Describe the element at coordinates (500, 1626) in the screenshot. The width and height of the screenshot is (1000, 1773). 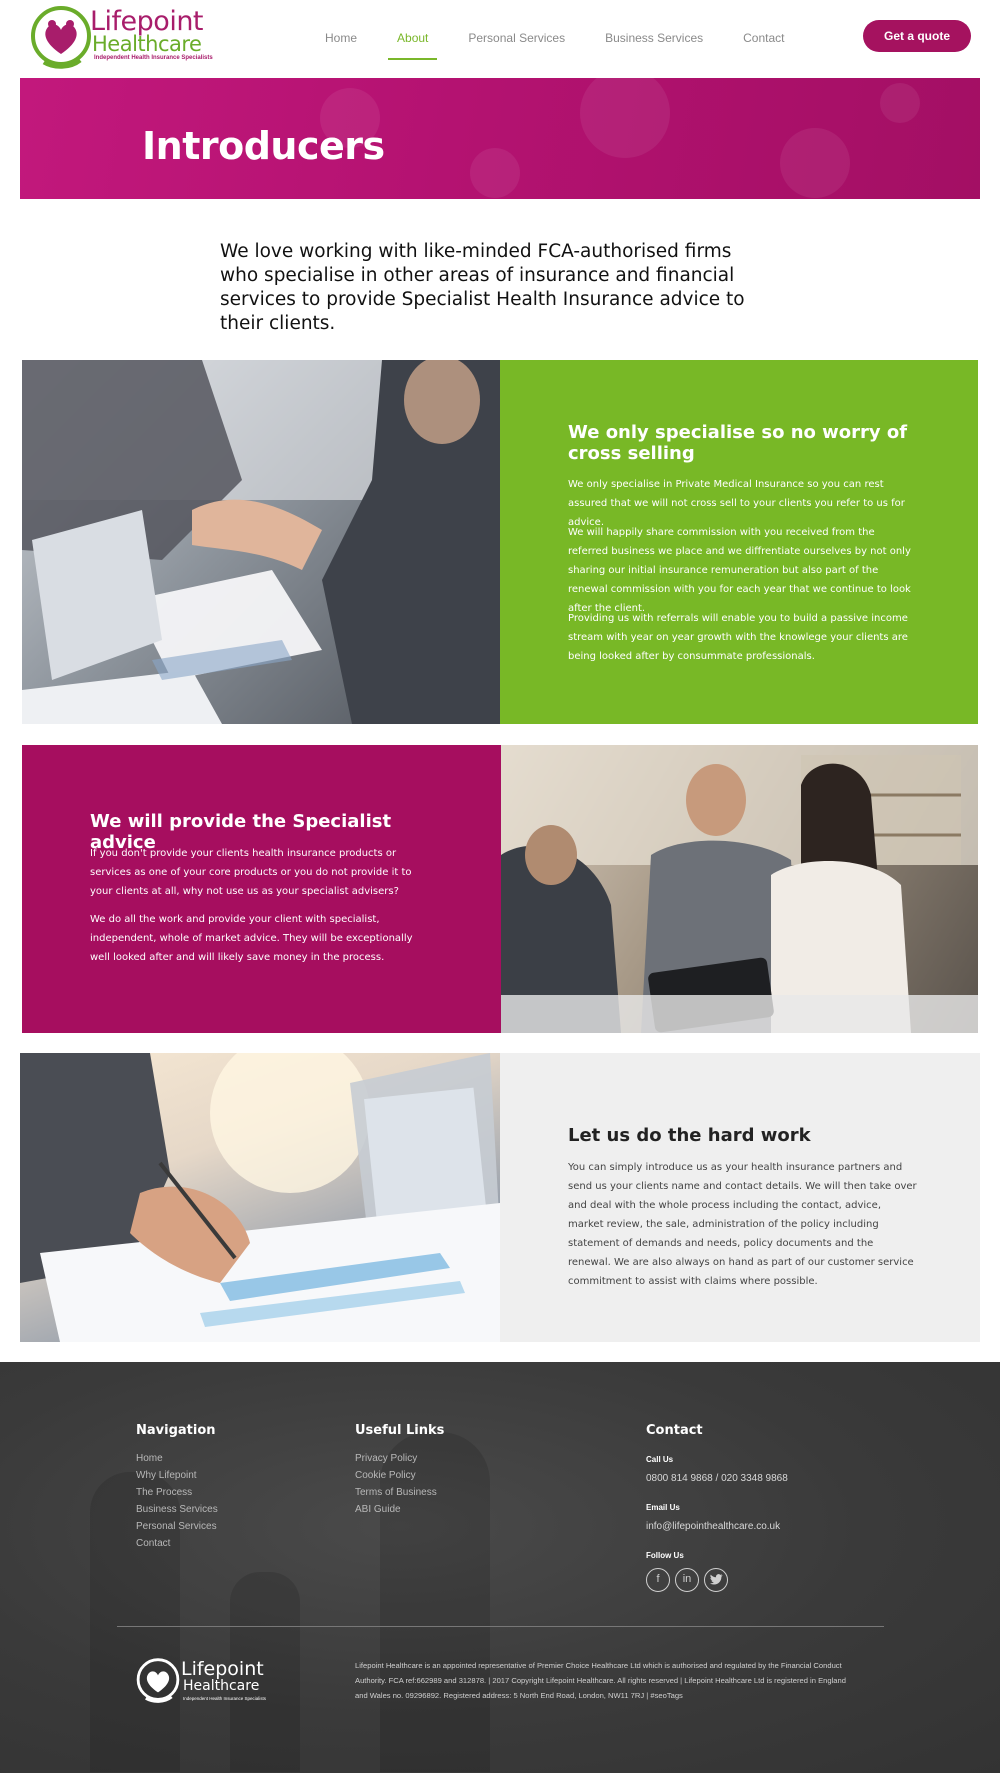
I see `footer-divider` at that location.